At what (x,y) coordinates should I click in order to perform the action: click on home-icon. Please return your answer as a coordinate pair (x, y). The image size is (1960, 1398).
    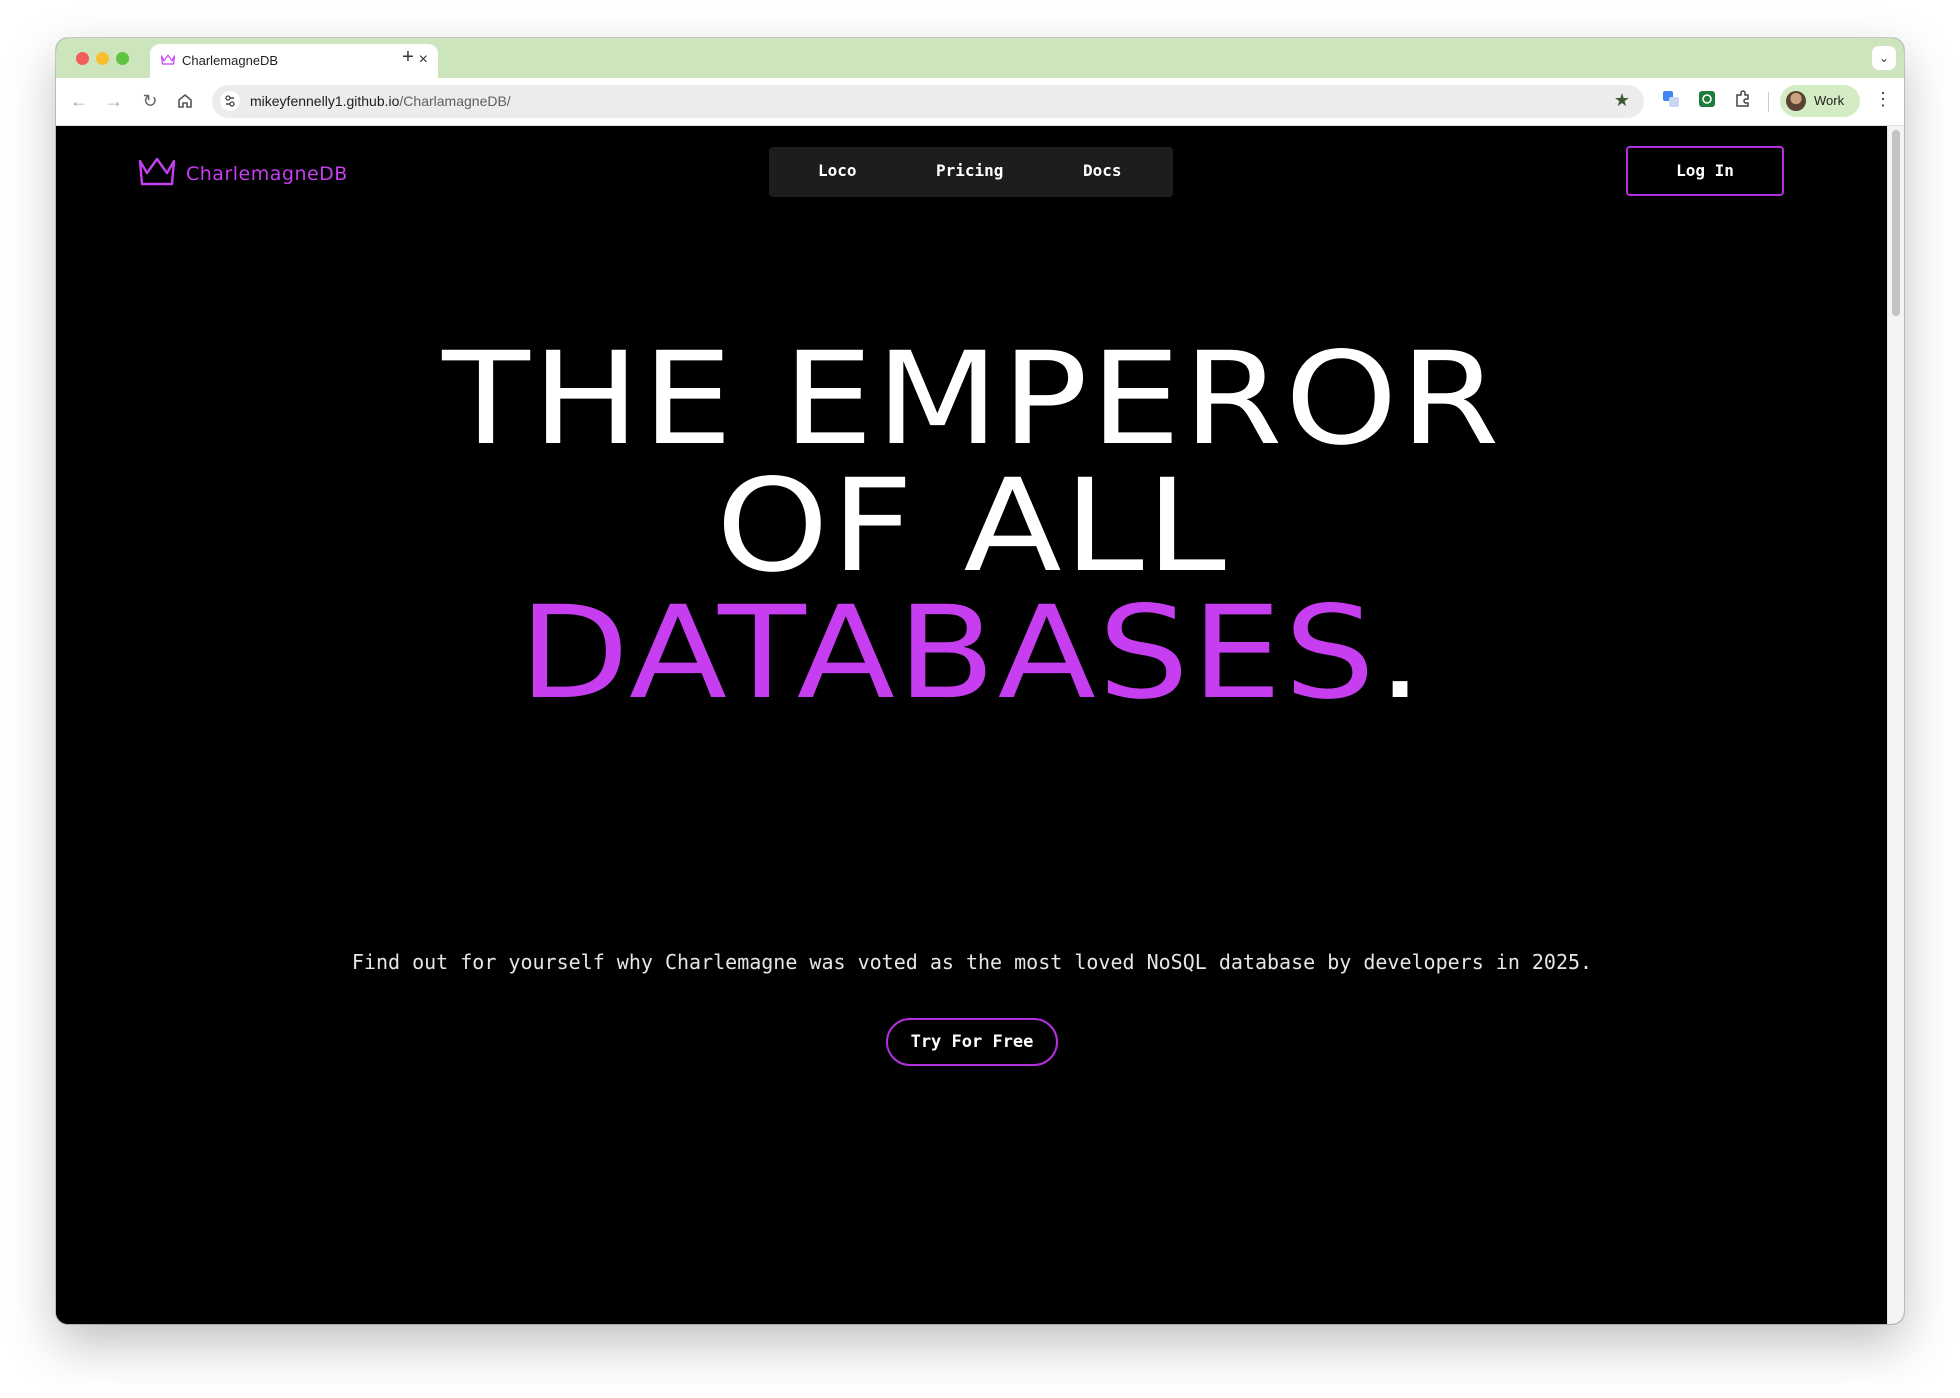
    Looking at the image, I should click on (185, 101).